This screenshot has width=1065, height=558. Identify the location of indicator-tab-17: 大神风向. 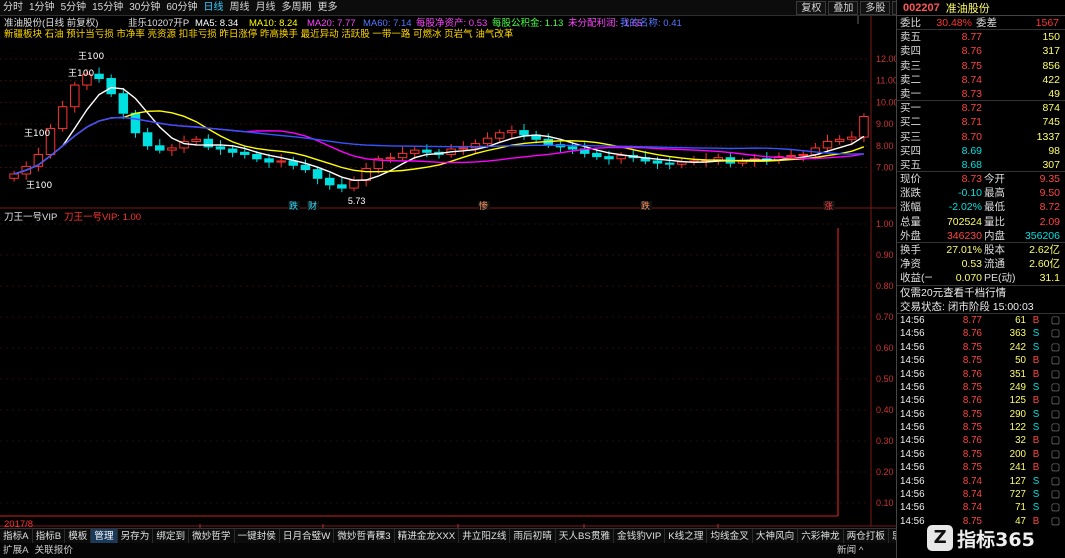
(776, 536).